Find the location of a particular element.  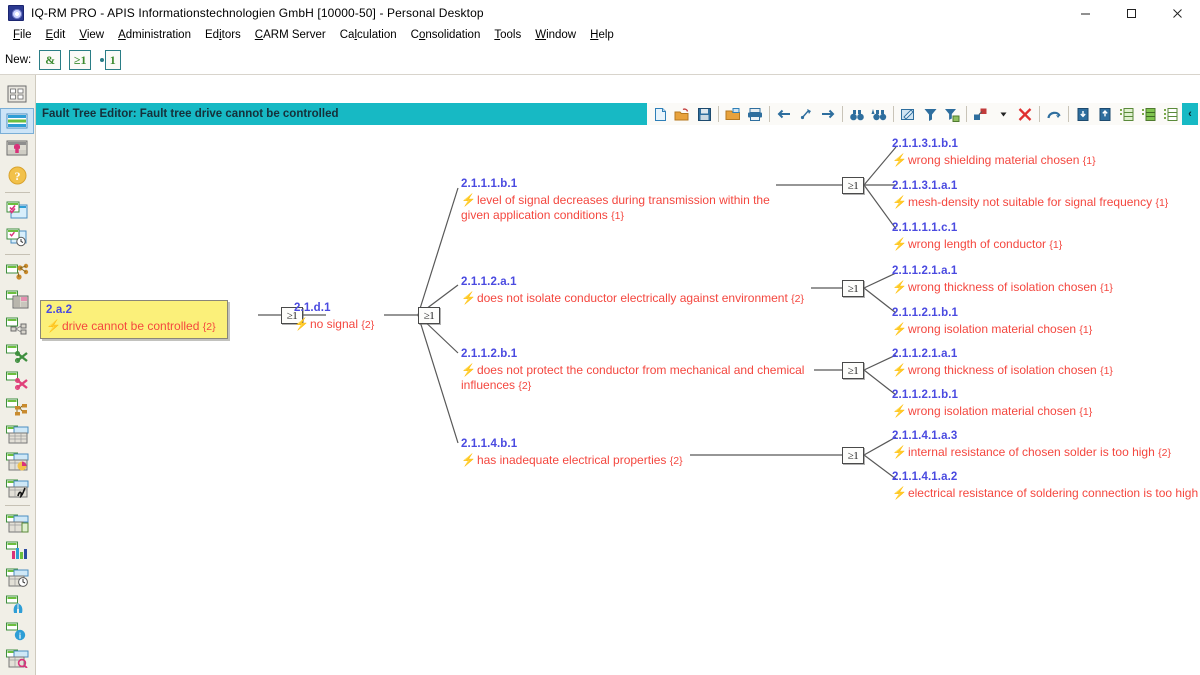

menu-item-view: View is located at coordinates (91, 36).